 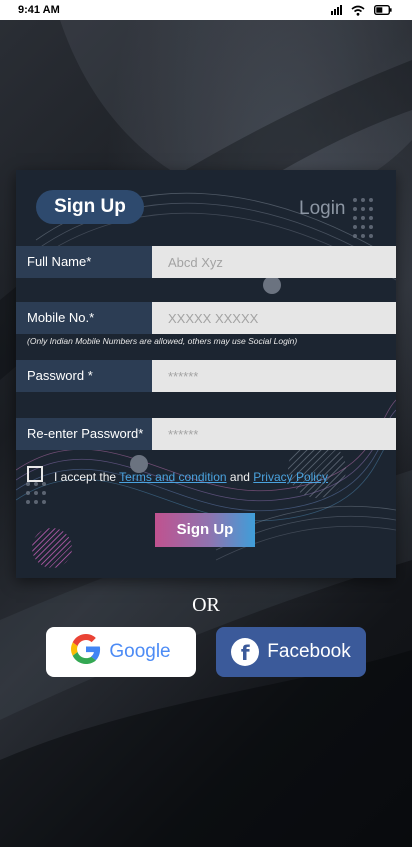 What do you see at coordinates (35, 474) in the screenshot?
I see `accept-terms-checkbox` at bounding box center [35, 474].